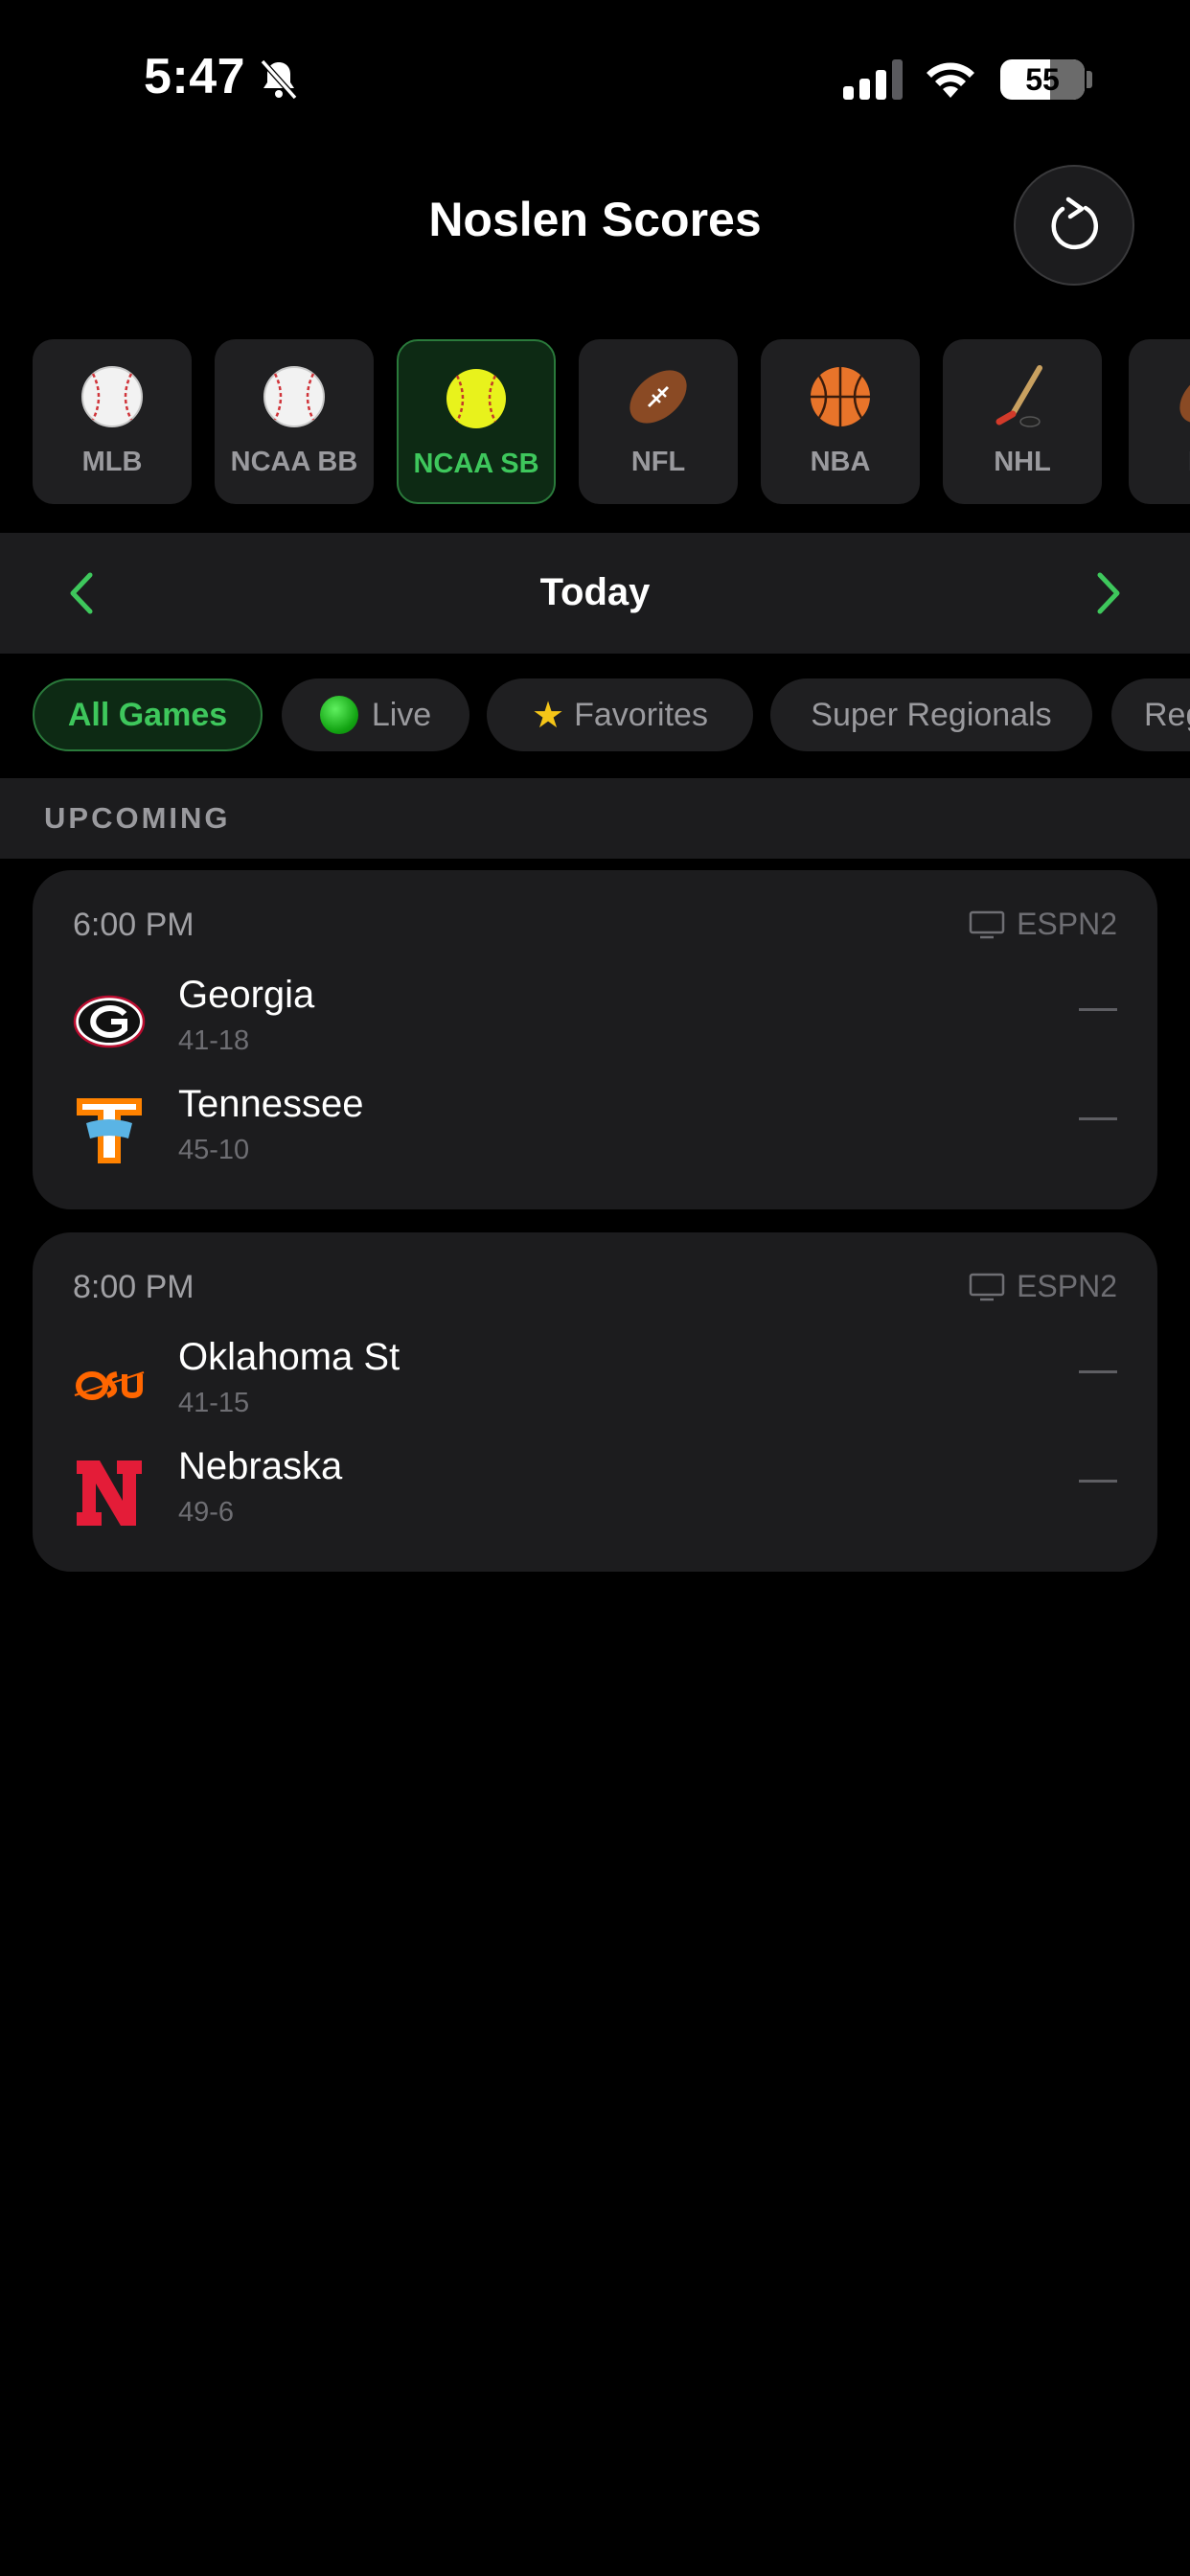 The height and width of the screenshot is (2576, 1190). What do you see at coordinates (1160, 462) in the screenshot?
I see `sport-tab-label: NC` at bounding box center [1160, 462].